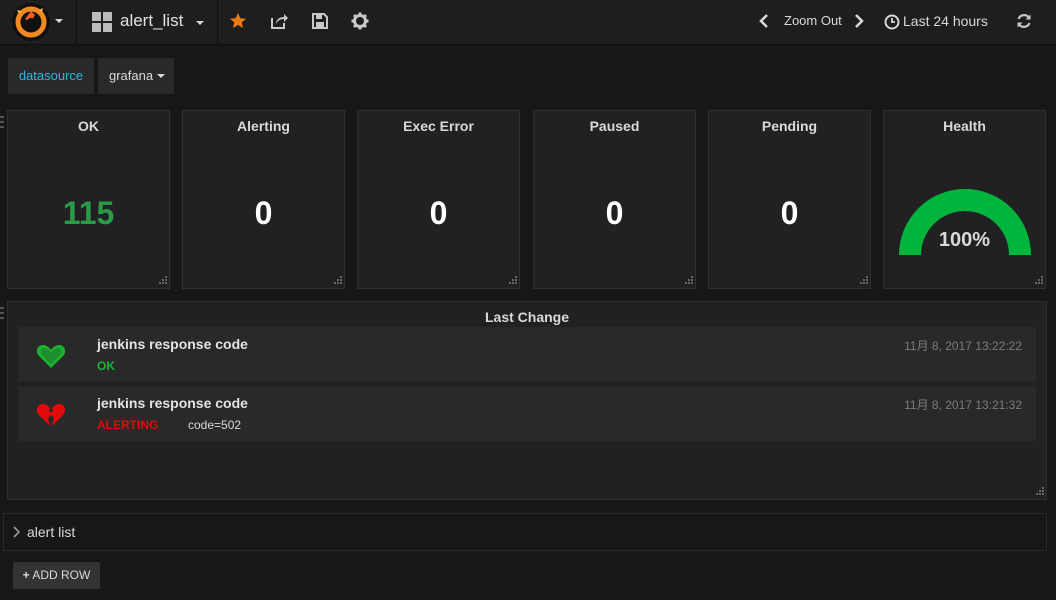 The width and height of the screenshot is (1056, 600). I want to click on alert-state: OK, so click(106, 366).